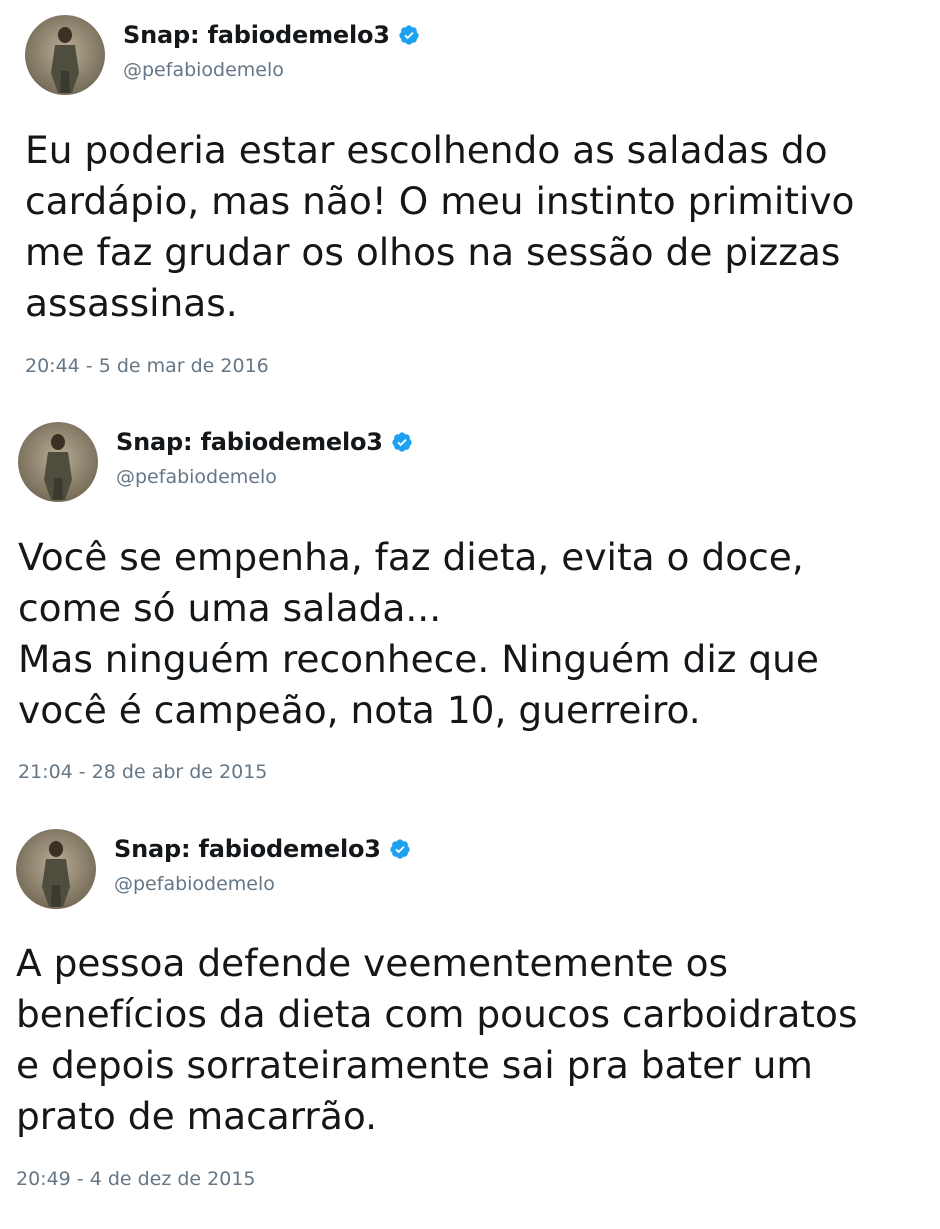 The image size is (940, 1229). What do you see at coordinates (142, 772) in the screenshot?
I see `tweet-timestamp: 21:04 - 28 de abr de 2015` at bounding box center [142, 772].